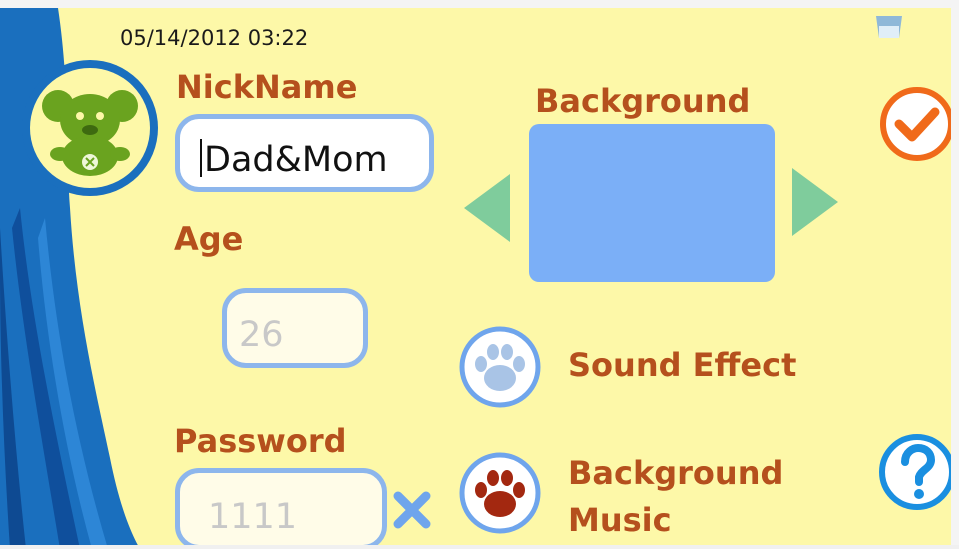 The image size is (959, 549). Describe the element at coordinates (889, 29) in the screenshot. I see `trash-icon` at that location.